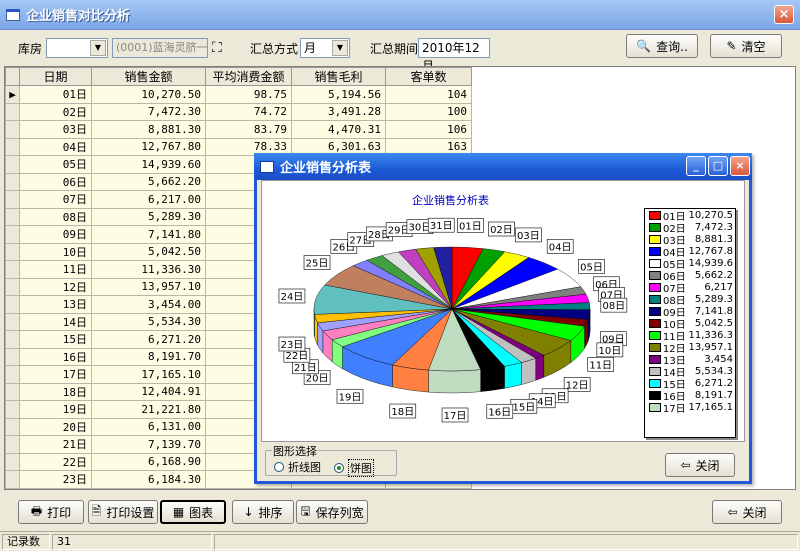 The height and width of the screenshot is (551, 800). What do you see at coordinates (51, 512) in the screenshot?
I see `print-button: 🖶 打印` at bounding box center [51, 512].